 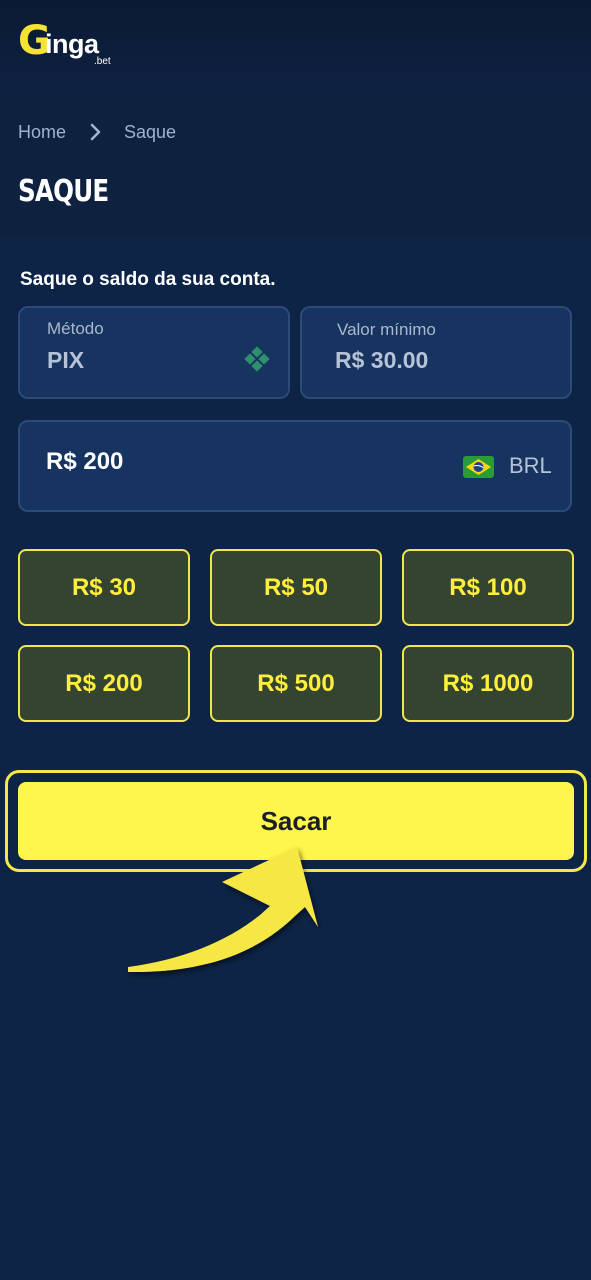 I want to click on quick-amount-200-button: R$ 200, so click(x=104, y=683).